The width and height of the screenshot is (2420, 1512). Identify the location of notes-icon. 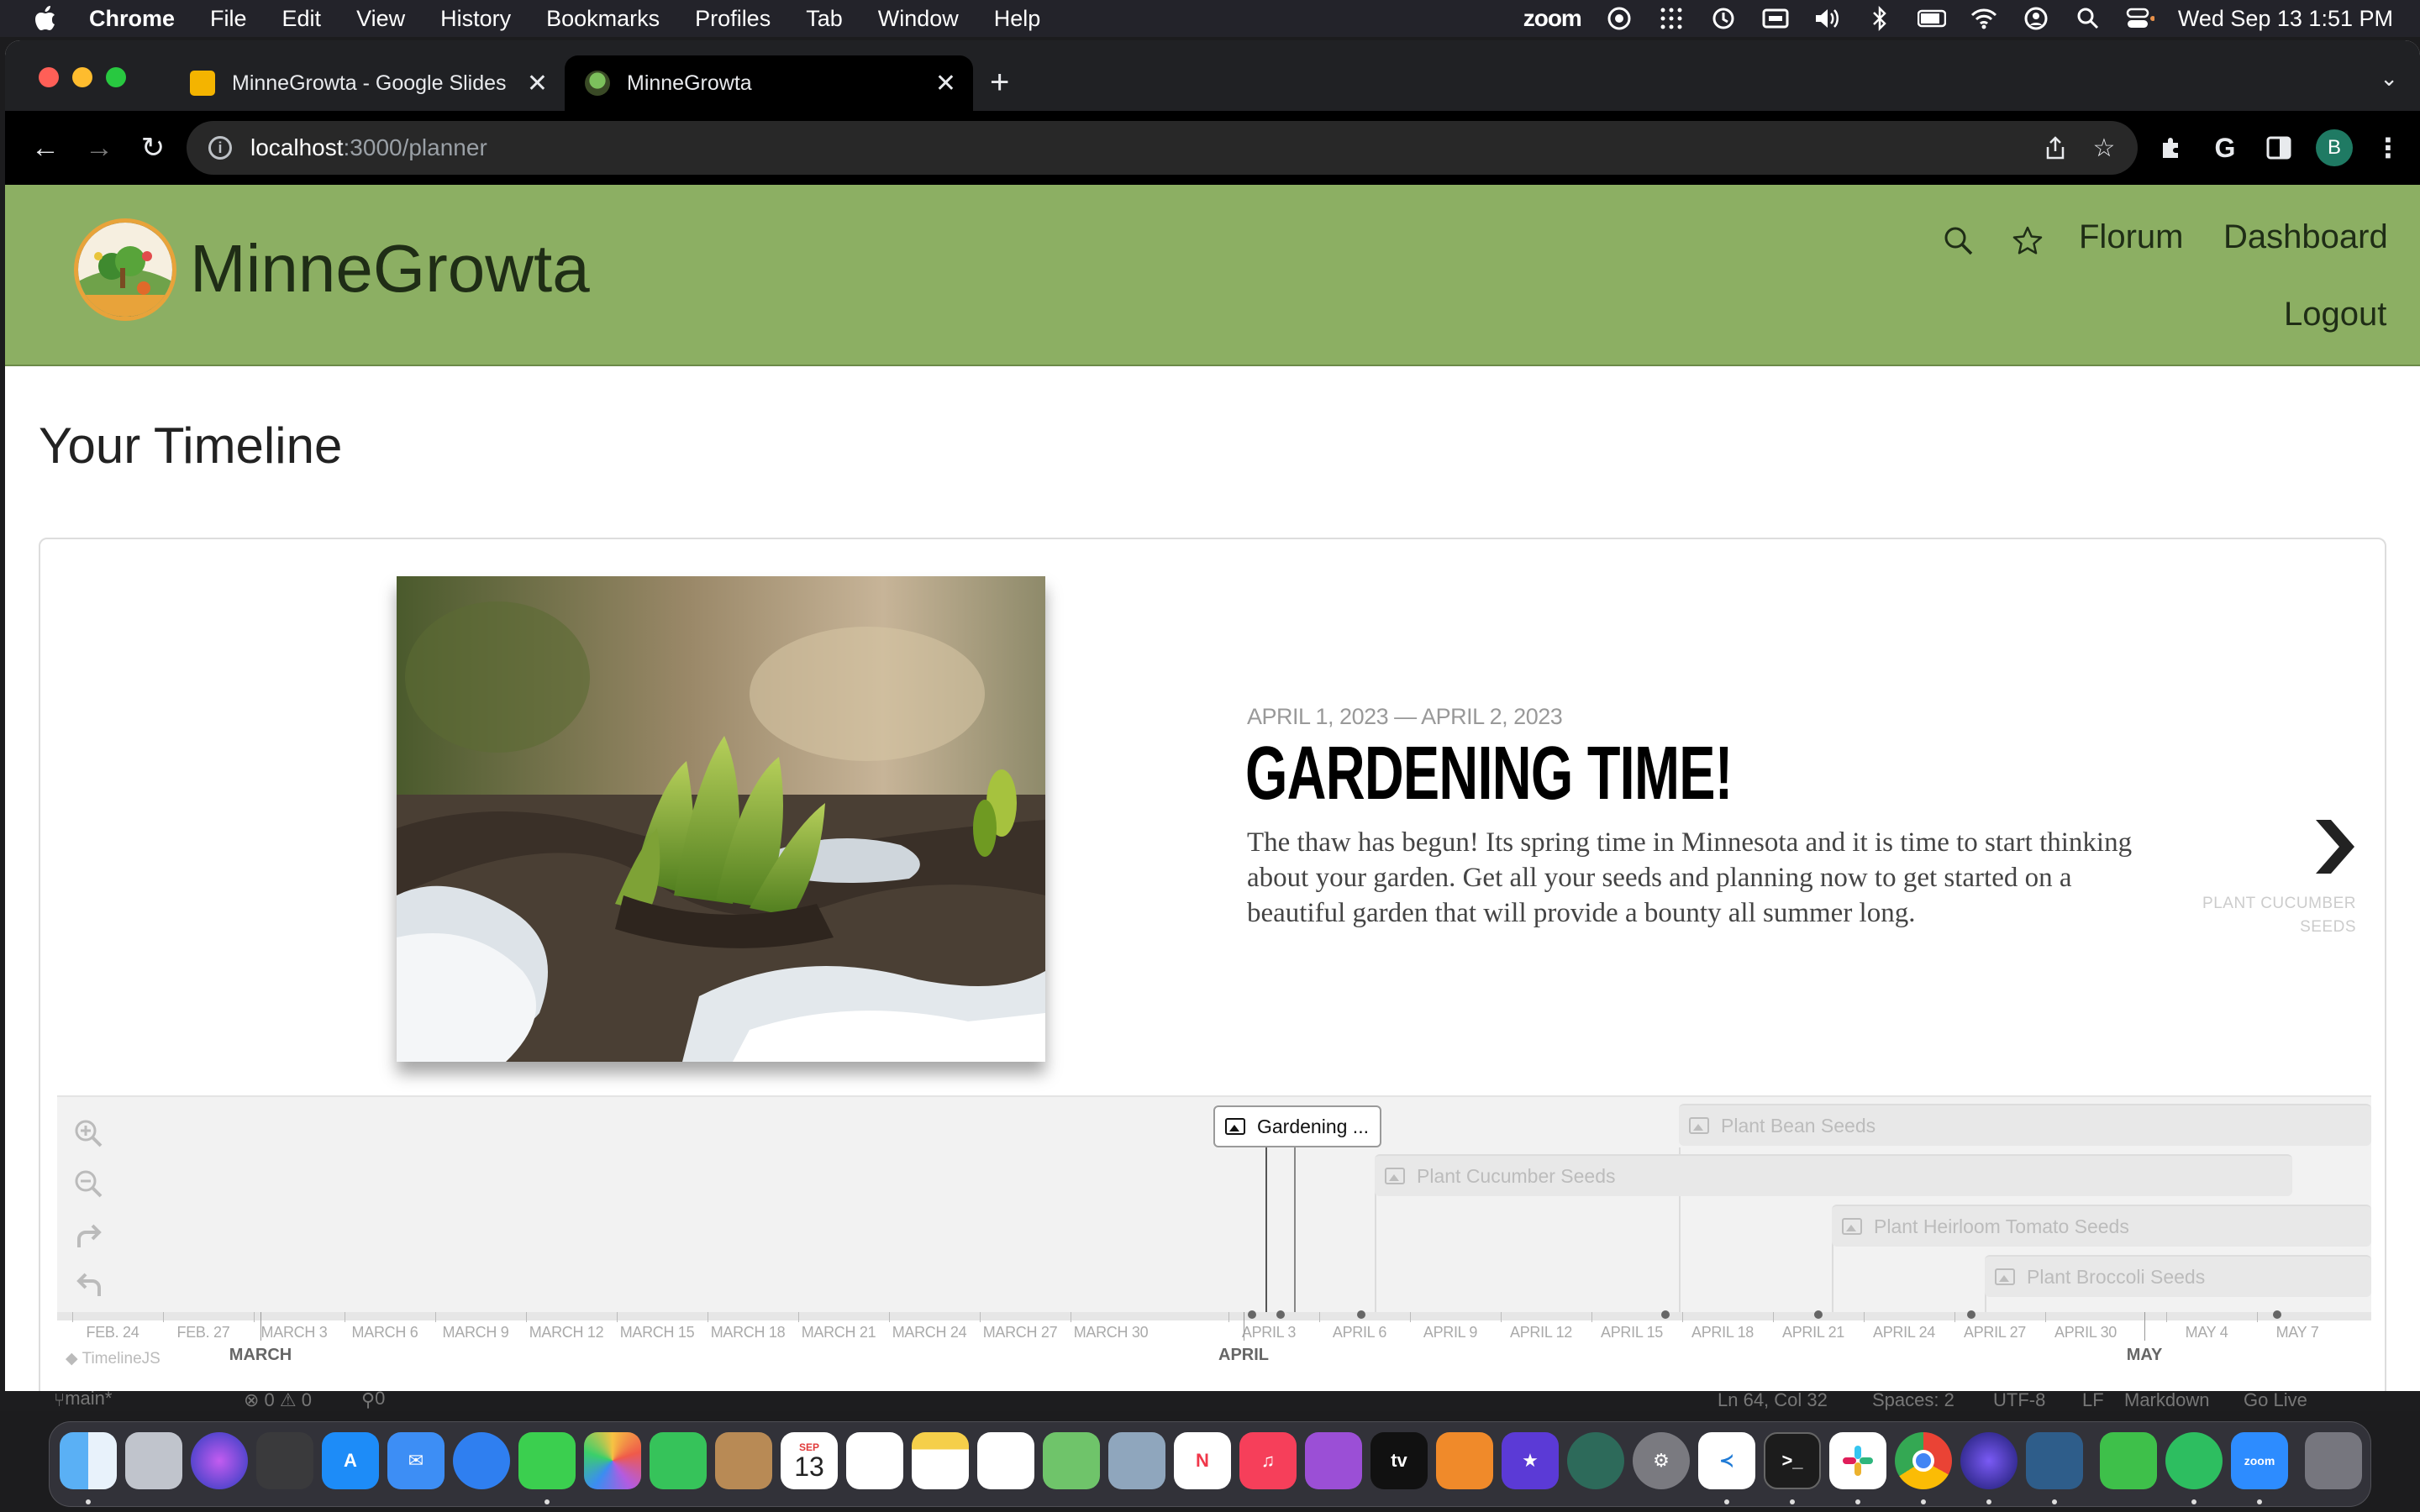
(940, 1460).